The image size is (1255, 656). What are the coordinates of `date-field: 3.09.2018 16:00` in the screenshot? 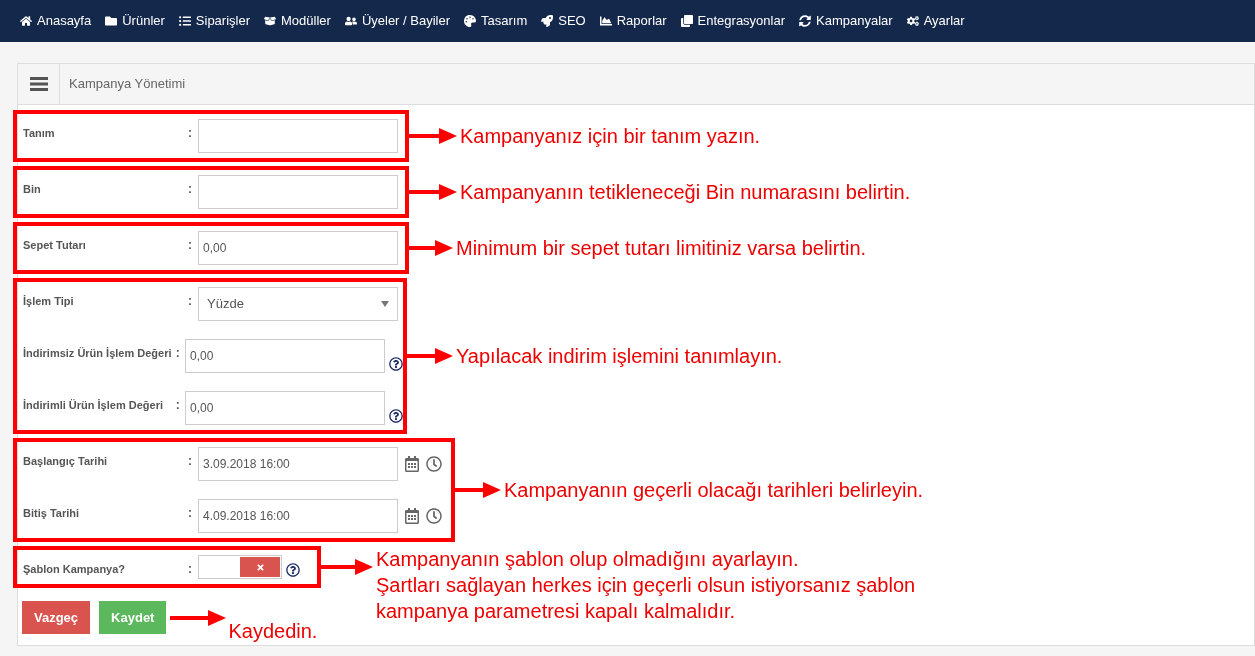 It's located at (298, 464).